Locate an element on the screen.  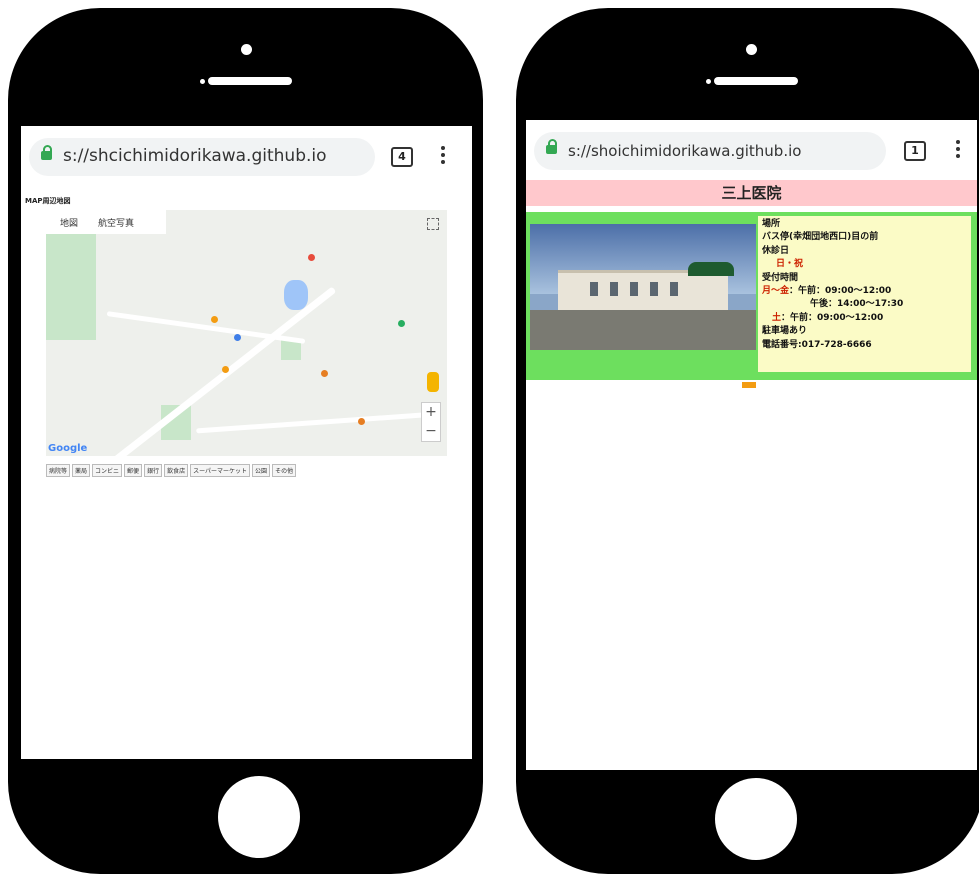
category-button: 公園 is located at coordinates (261, 470).